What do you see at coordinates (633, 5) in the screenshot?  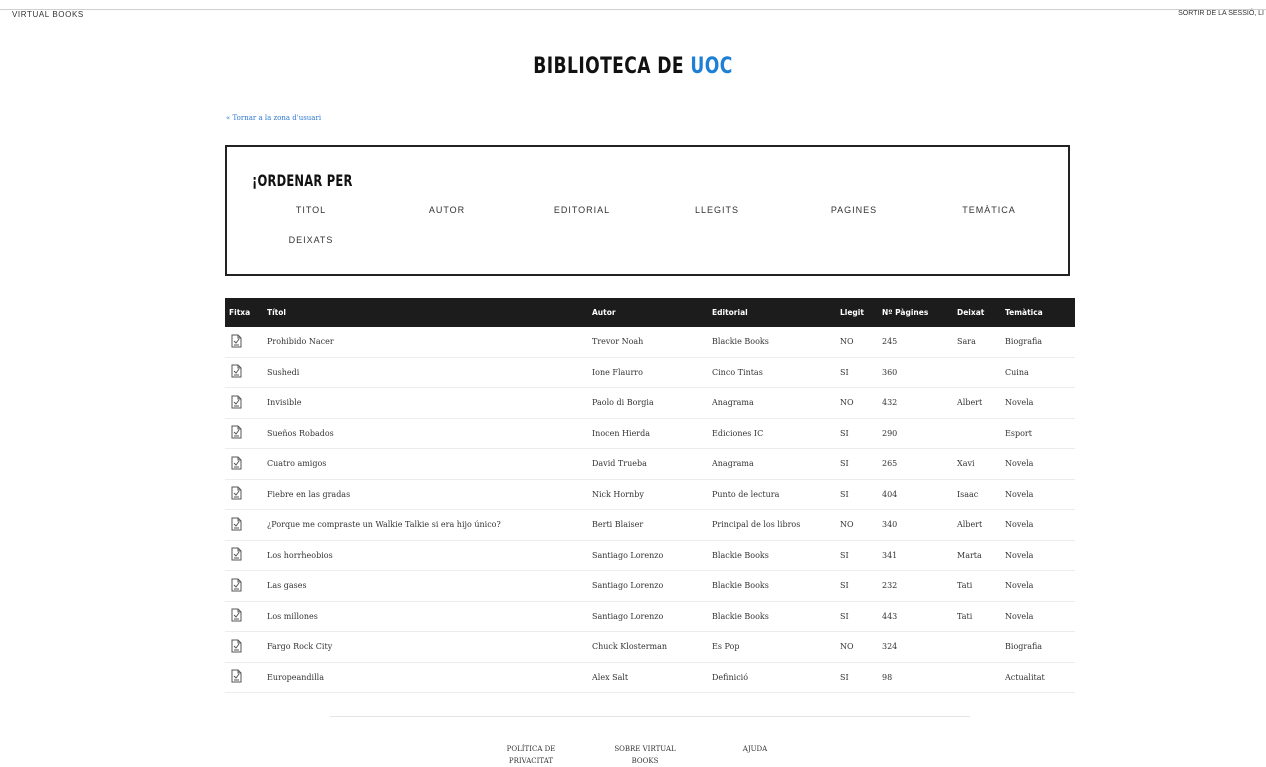 I see `top-bar` at bounding box center [633, 5].